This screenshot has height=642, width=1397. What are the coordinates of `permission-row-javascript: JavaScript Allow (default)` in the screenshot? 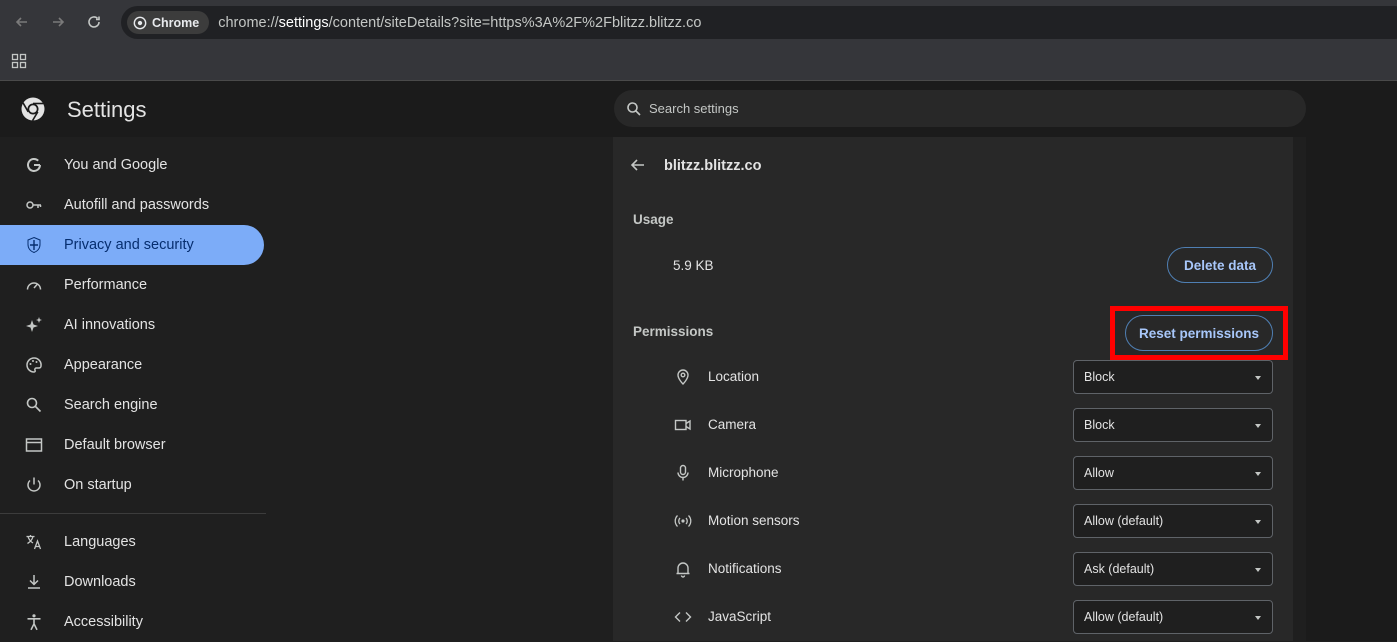 It's located at (953, 617).